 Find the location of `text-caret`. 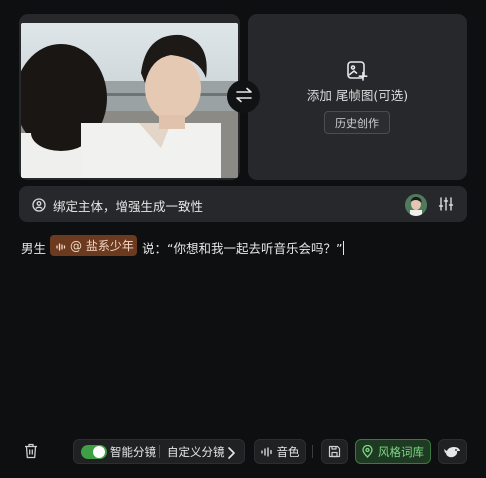

text-caret is located at coordinates (344, 248).